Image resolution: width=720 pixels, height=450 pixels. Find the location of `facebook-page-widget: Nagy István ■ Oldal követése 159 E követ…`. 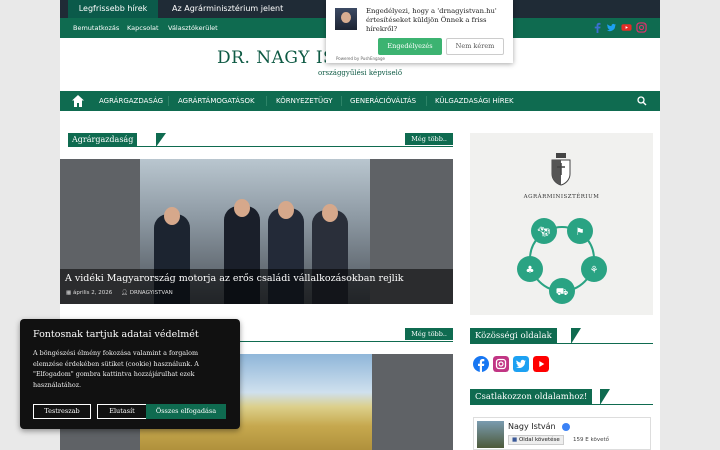

facebook-page-widget: Nagy István ■ Oldal követése 159 E követ… is located at coordinates (562, 433).